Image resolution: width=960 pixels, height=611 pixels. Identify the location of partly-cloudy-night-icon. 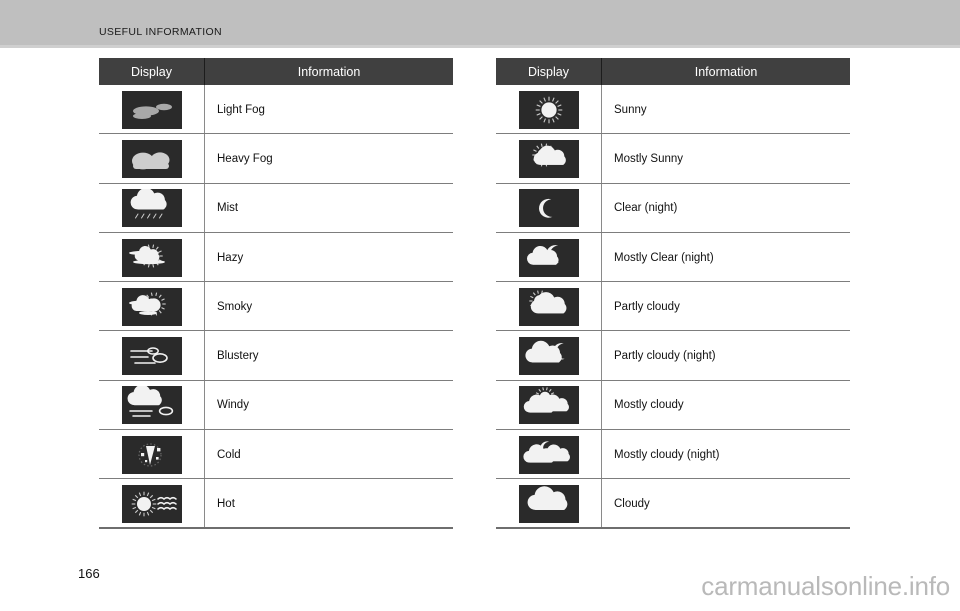
(548, 356).